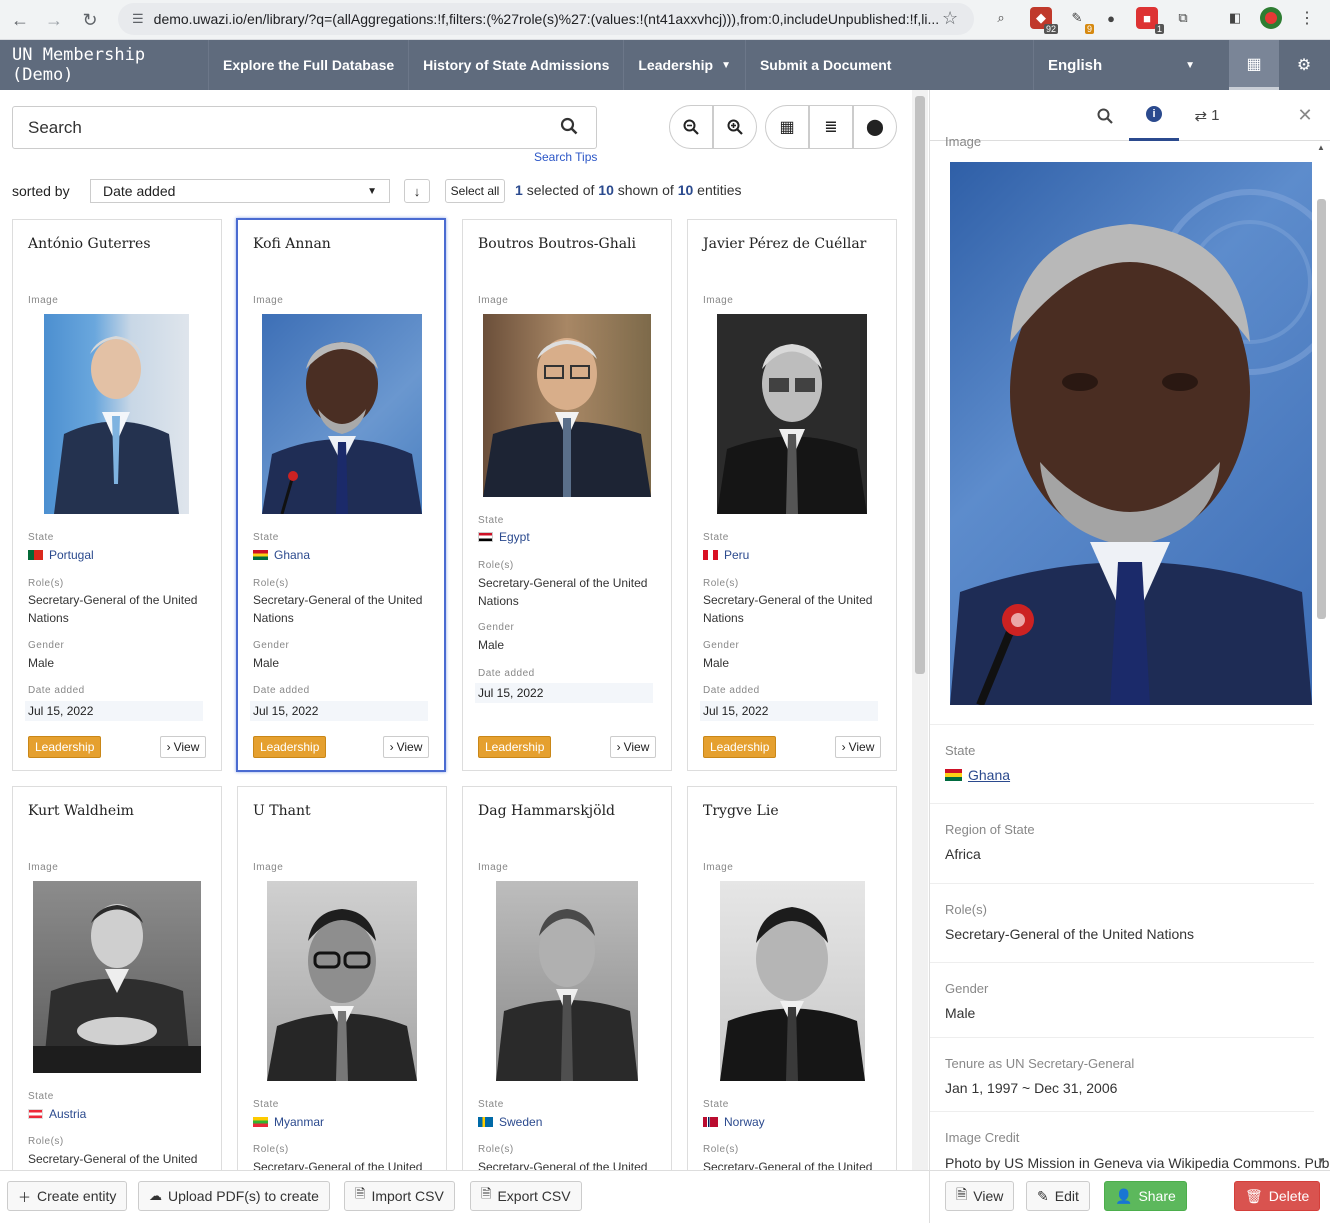 The width and height of the screenshot is (1330, 1223). I want to click on nav-link-submit: Submit a Document, so click(824, 65).